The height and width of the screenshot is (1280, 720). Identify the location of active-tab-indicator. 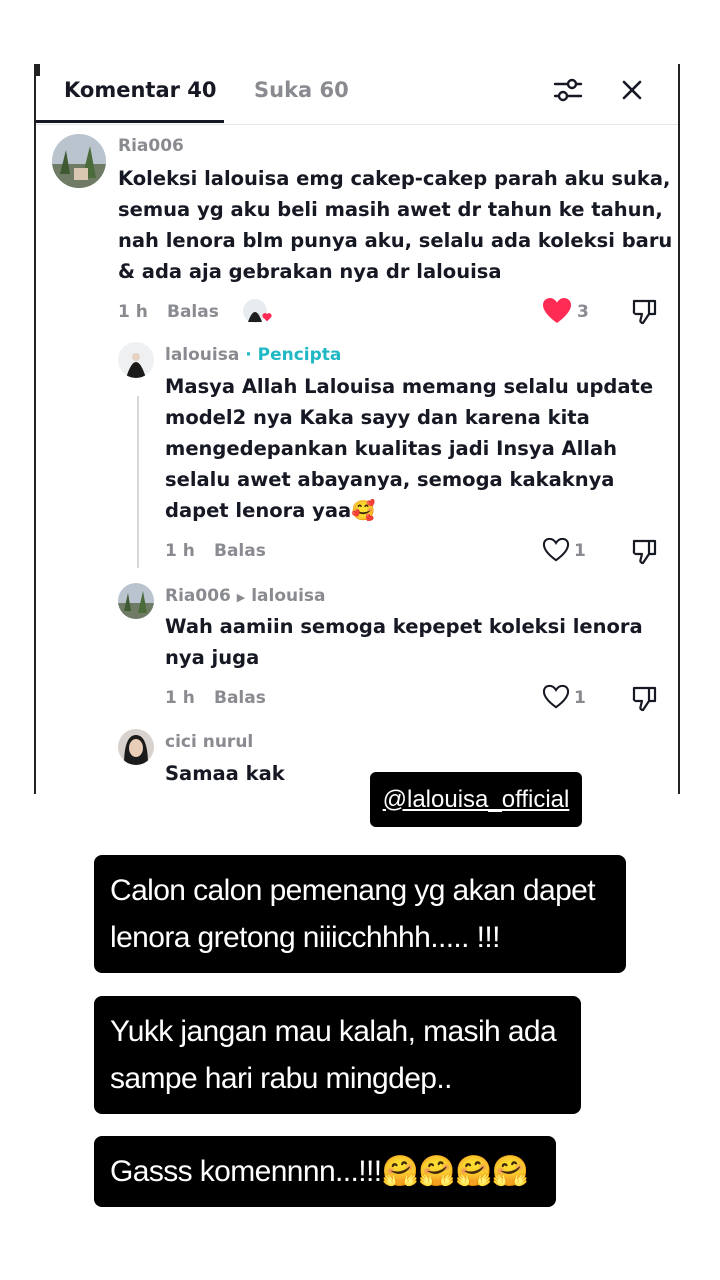
(130, 121).